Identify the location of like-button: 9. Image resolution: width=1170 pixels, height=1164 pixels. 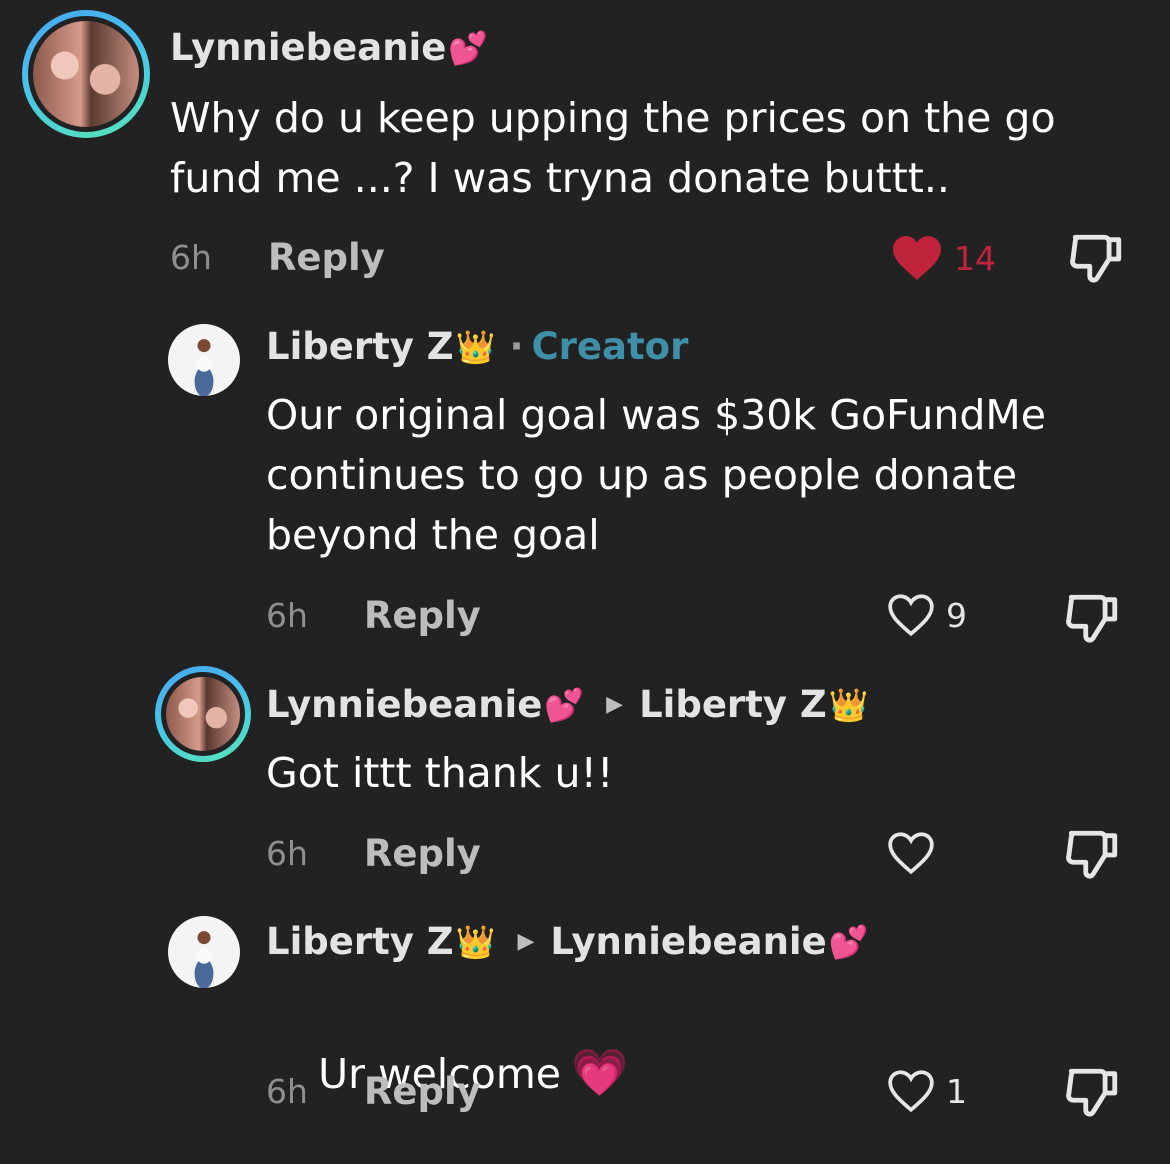
(926, 615).